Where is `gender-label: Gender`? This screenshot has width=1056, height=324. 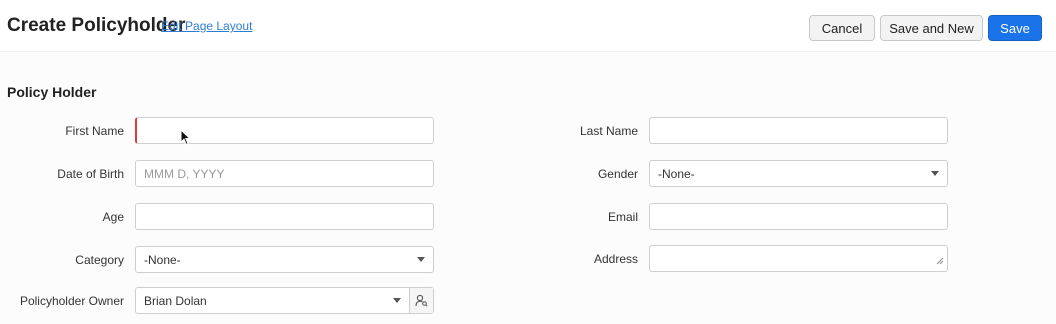 gender-label: Gender is located at coordinates (617, 174).